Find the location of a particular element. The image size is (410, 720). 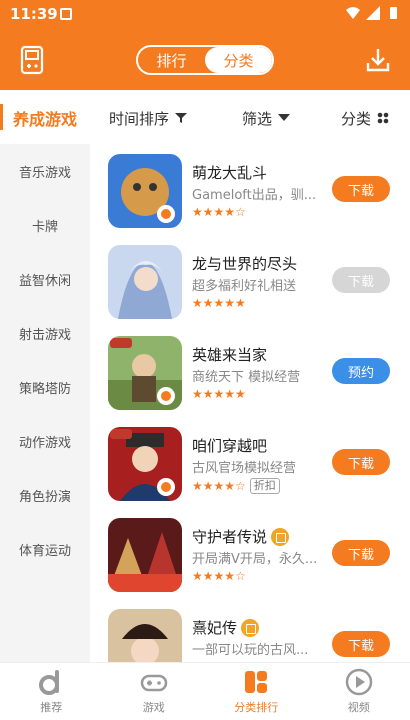

rating-stars: ★★★★☆ 折扣 is located at coordinates (236, 486).